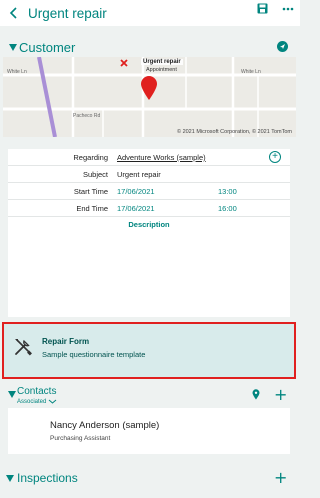 This screenshot has height=498, width=320. I want to click on contact-name: Nancy Anderson (sample), so click(105, 425).